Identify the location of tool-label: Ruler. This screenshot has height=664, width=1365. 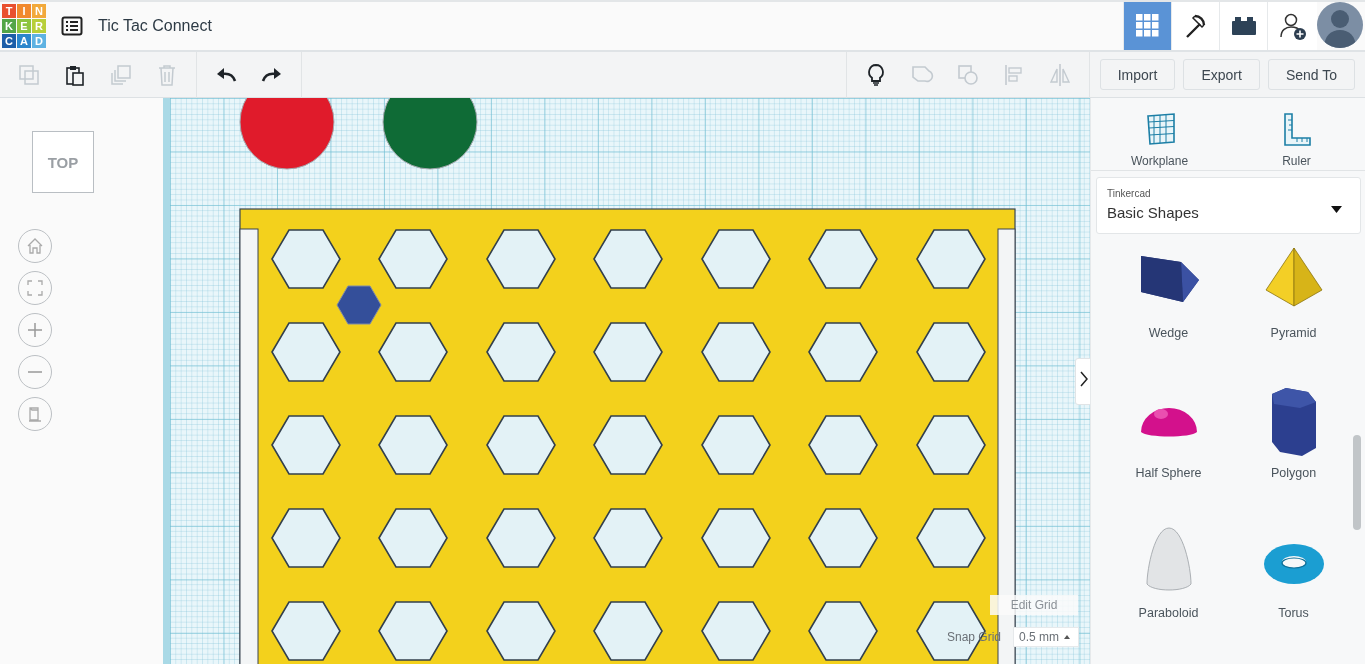
(1296, 161).